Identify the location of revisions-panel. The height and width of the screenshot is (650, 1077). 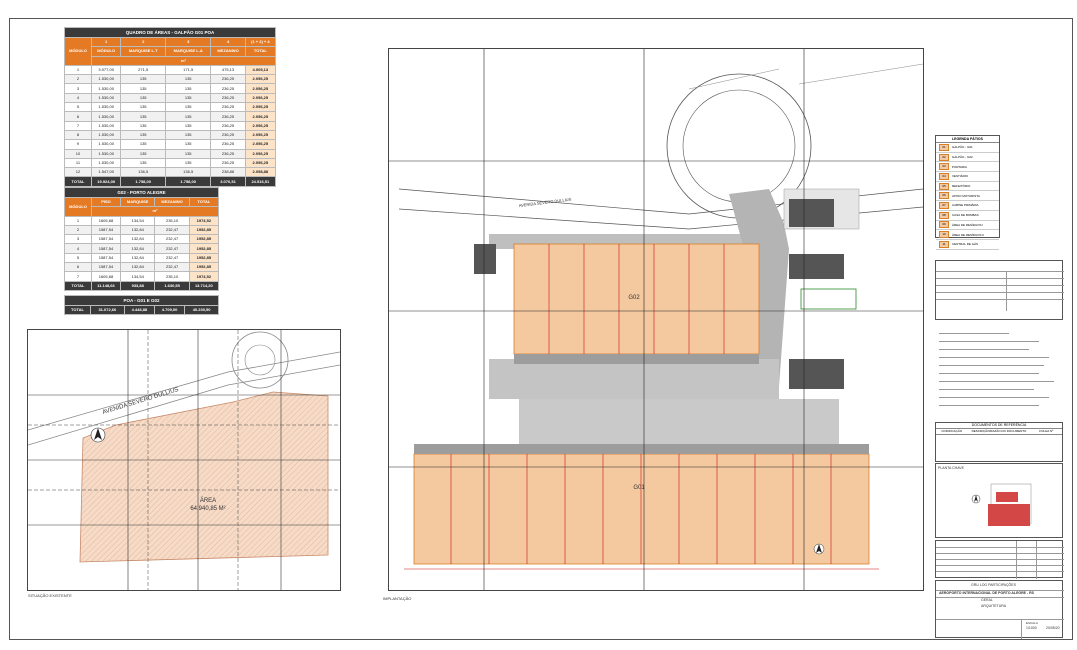
(999, 559).